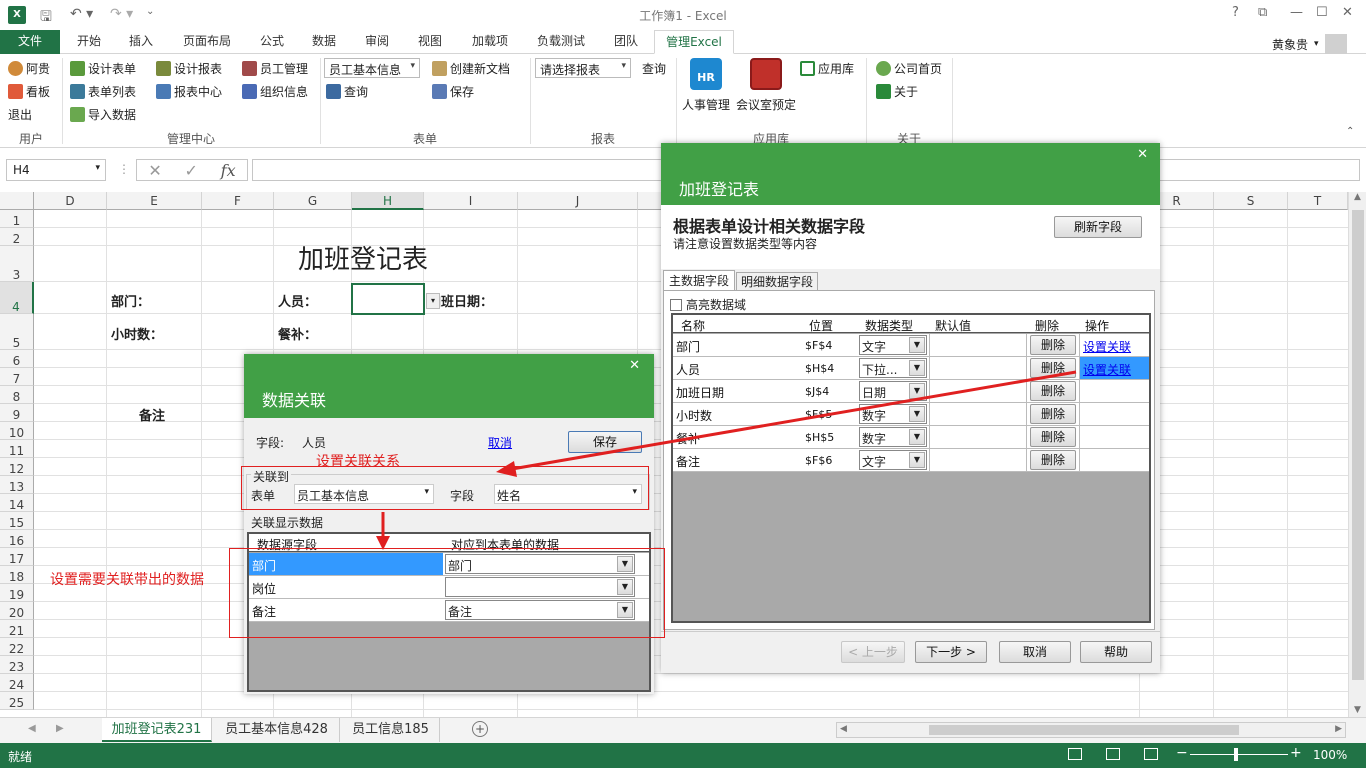 This screenshot has height=768, width=1366. What do you see at coordinates (277, 730) in the screenshot?
I see `sheet-tab-employee-basic: 员工基本信息428` at bounding box center [277, 730].